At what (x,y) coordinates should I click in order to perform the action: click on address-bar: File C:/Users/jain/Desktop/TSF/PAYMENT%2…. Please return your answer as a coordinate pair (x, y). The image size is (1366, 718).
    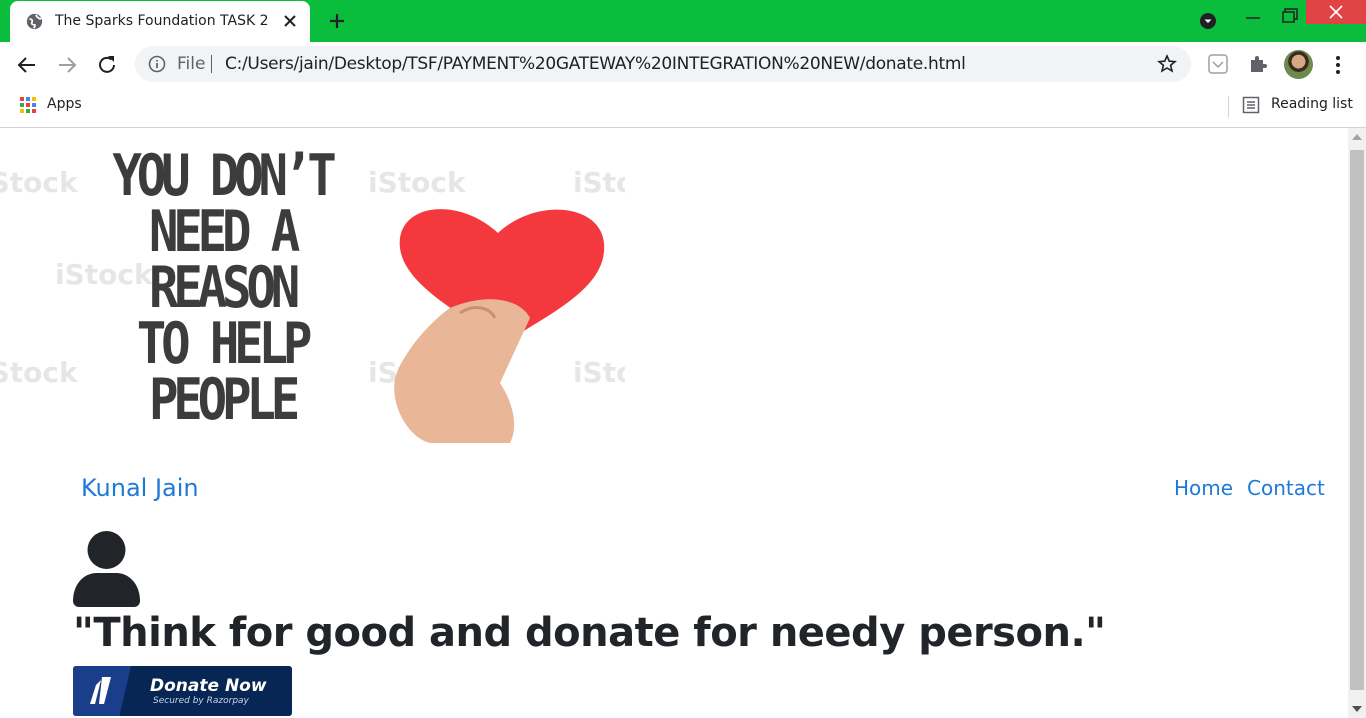
    Looking at the image, I should click on (663, 64).